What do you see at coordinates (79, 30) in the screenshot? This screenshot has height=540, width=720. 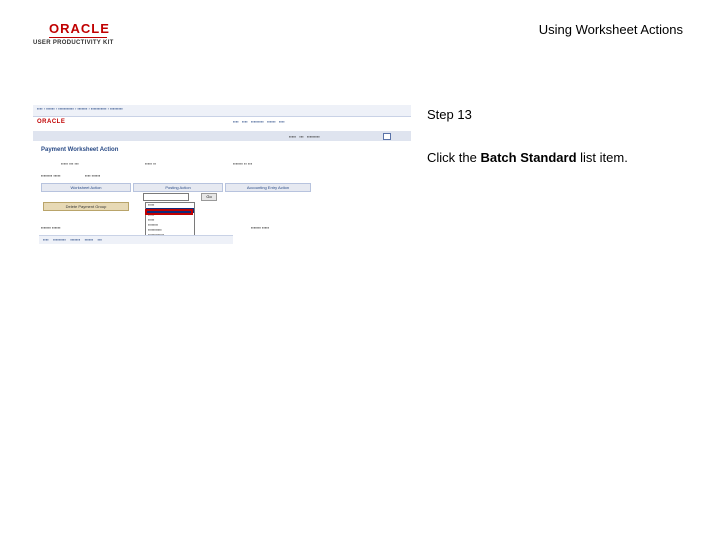 I see `logo-text: ORACLE` at bounding box center [79, 30].